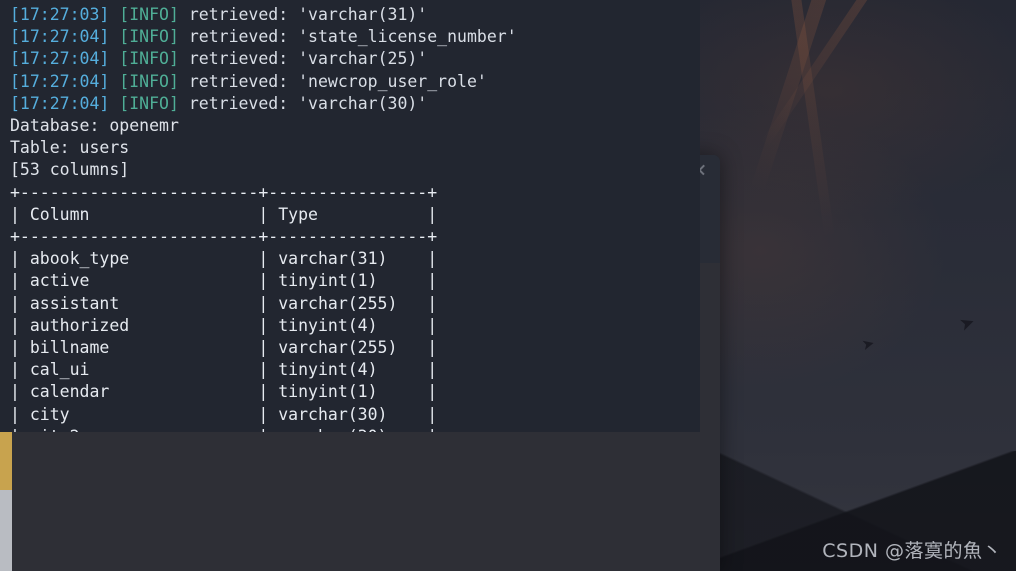  What do you see at coordinates (224, 414) in the screenshot?
I see `table-row: | city | varchar(30) |` at bounding box center [224, 414].